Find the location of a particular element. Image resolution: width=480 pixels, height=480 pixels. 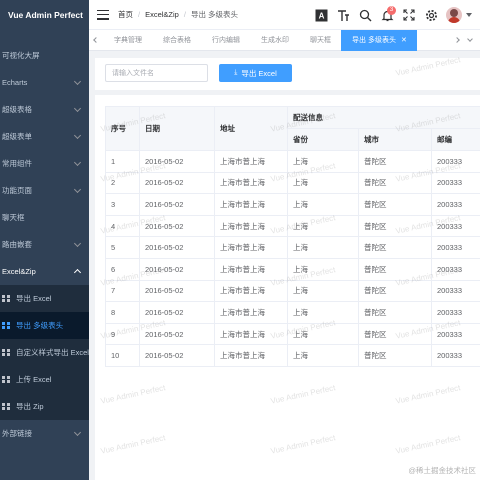

download-icon: ⤓ is located at coordinates (236, 72).